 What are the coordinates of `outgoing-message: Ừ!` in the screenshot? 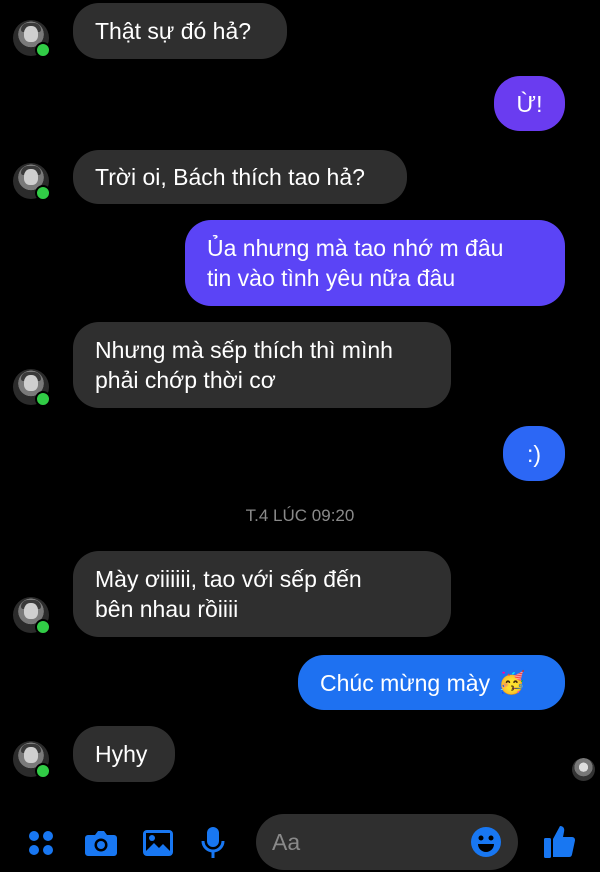 It's located at (529, 103).